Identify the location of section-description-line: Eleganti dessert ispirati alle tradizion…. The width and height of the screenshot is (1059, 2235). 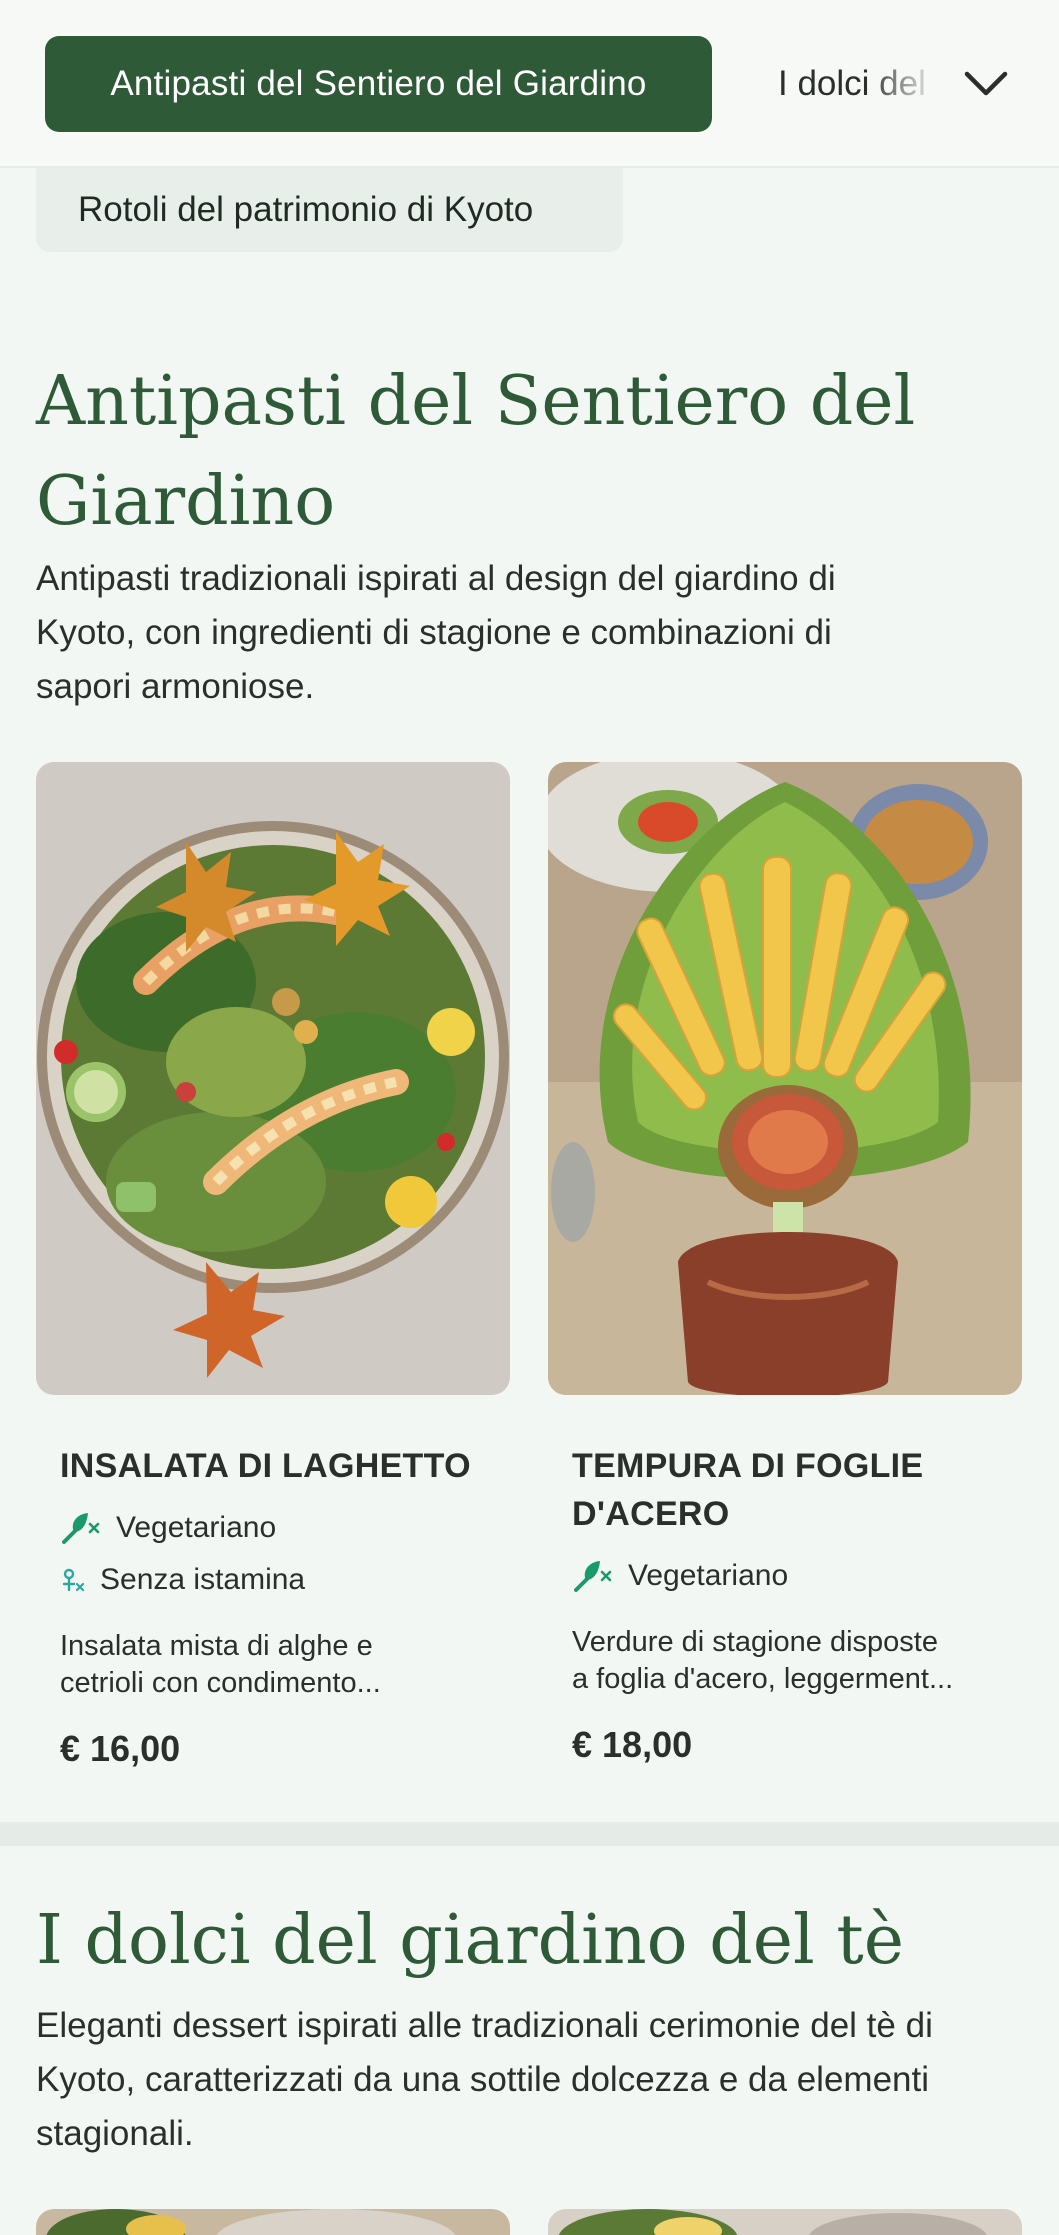
(484, 2025).